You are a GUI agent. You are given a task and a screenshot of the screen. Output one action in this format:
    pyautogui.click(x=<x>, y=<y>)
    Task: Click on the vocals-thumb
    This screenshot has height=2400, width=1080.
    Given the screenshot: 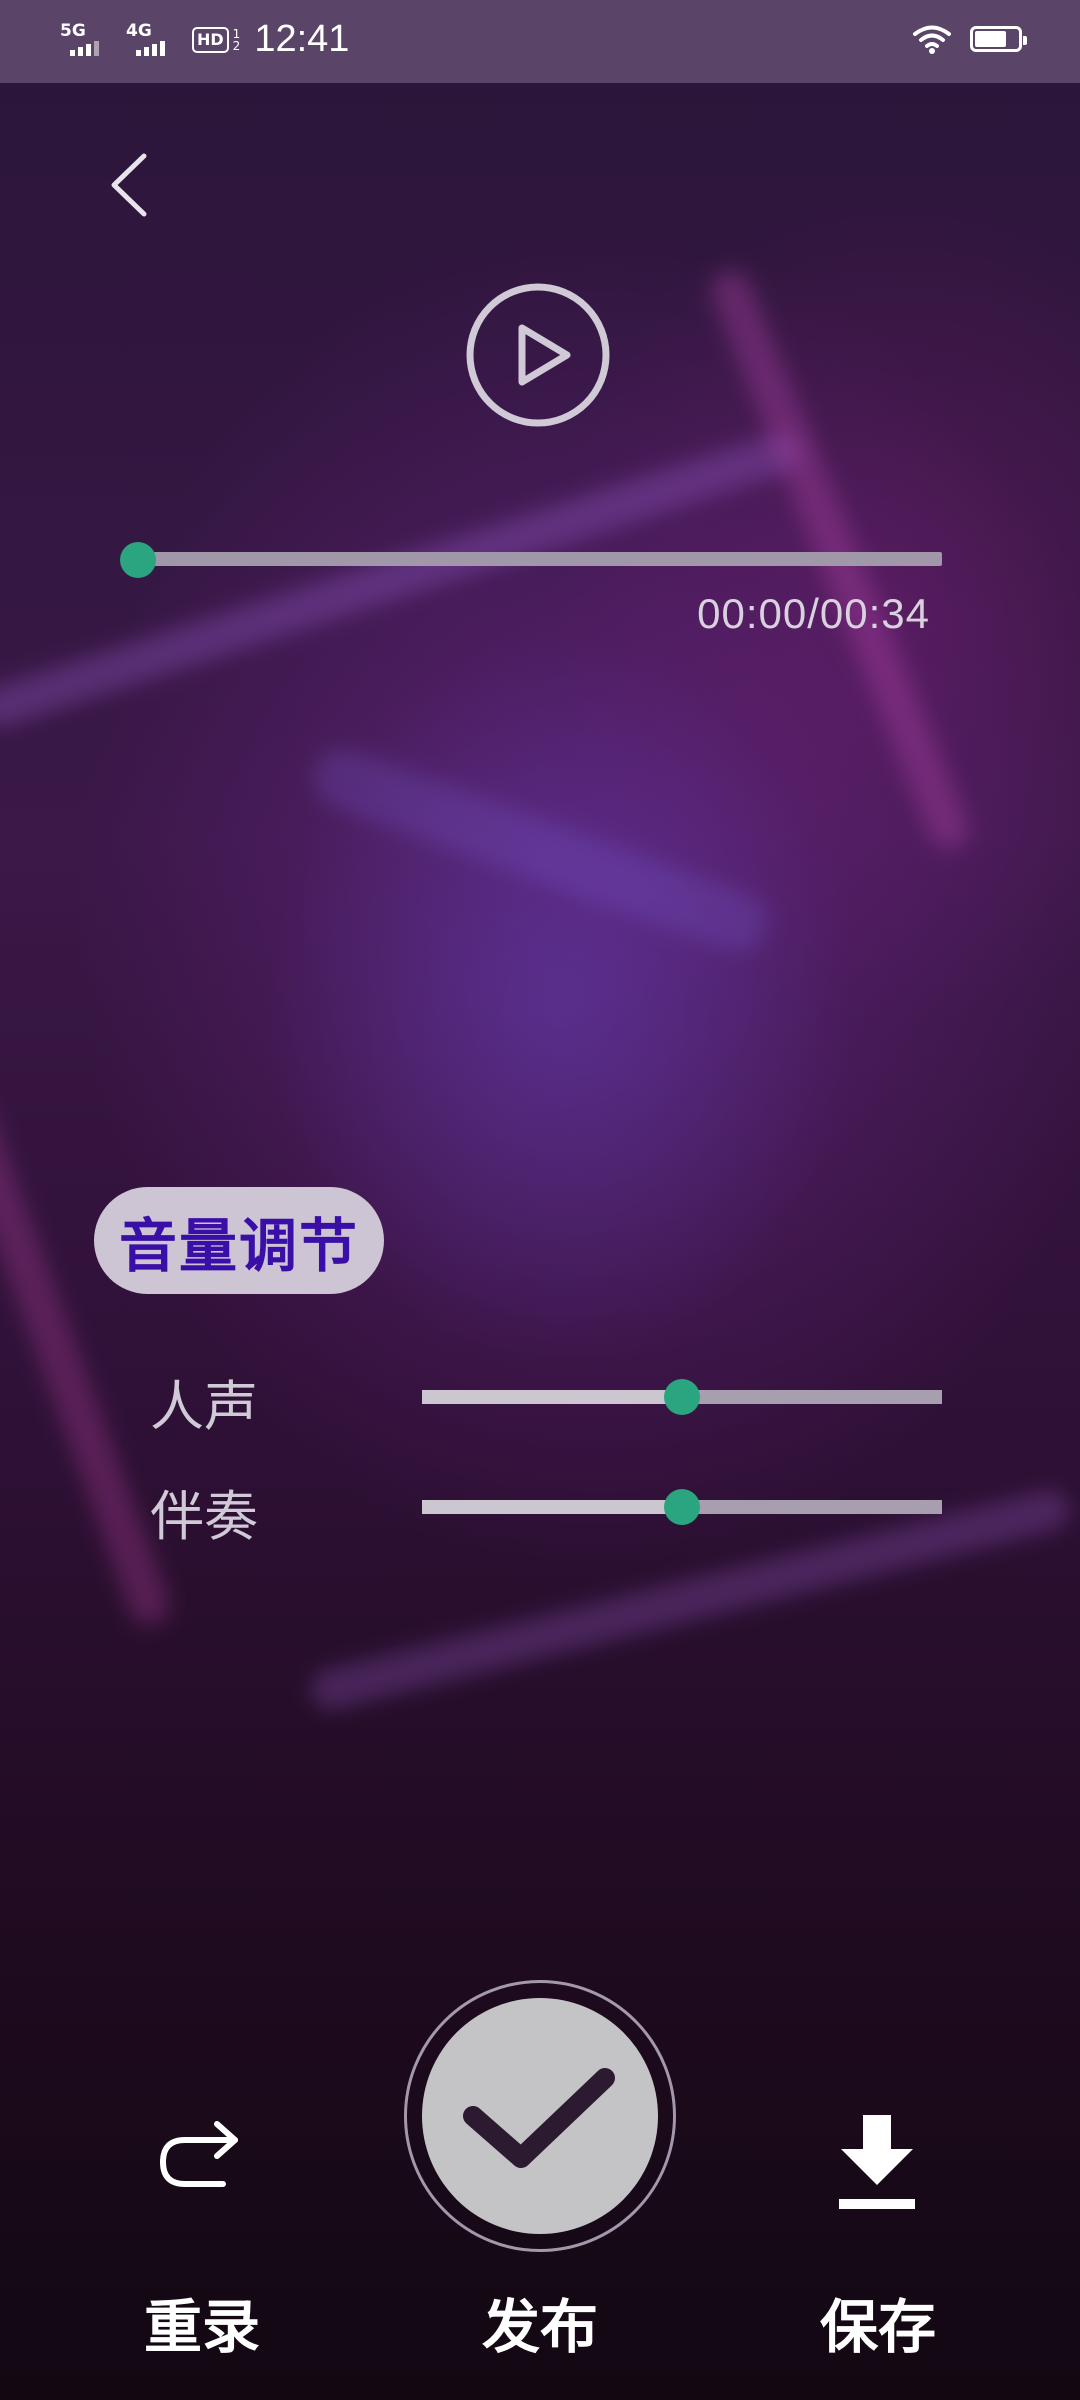 What is the action you would take?
    pyautogui.click(x=682, y=1397)
    